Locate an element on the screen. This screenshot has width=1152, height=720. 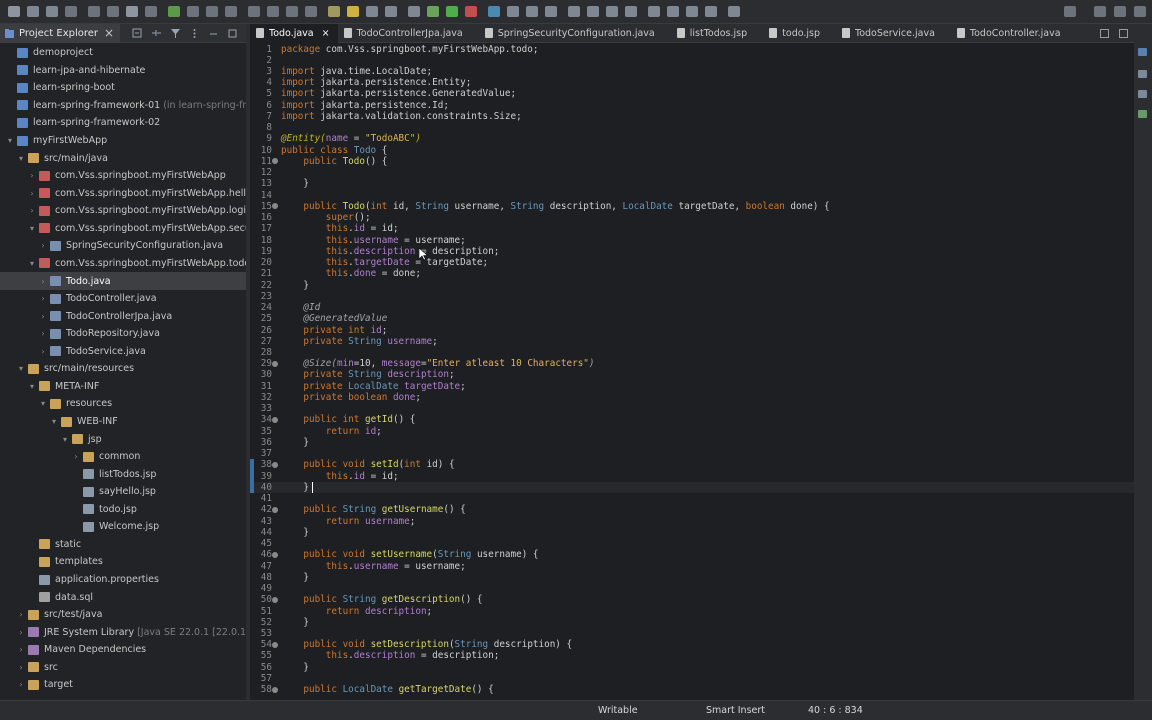
tree-item: learn-jpa-and-hibernate is located at coordinates (123, 71).